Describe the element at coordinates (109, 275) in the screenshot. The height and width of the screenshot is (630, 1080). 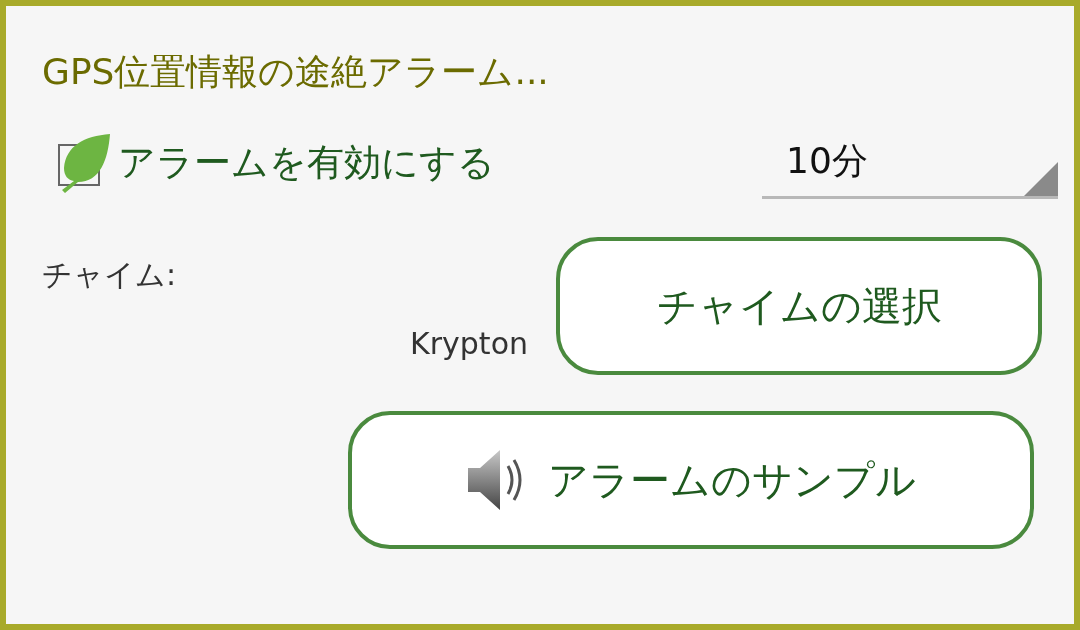
I see `chime-label: チャイム:` at that location.